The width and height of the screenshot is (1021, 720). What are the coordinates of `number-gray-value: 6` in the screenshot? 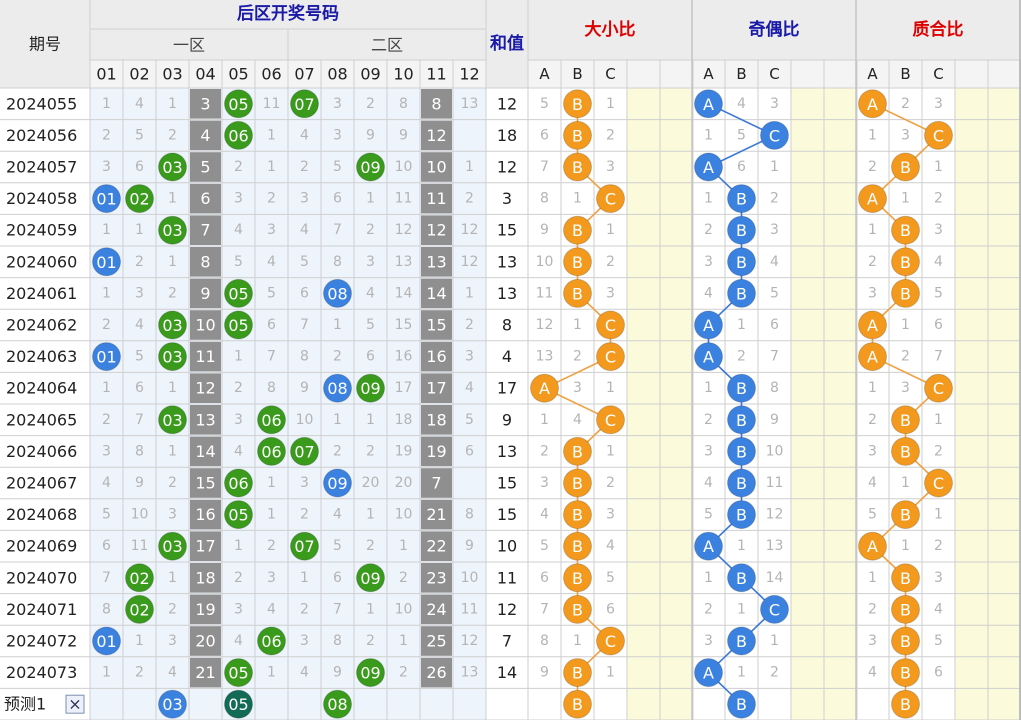 It's located at (205, 198).